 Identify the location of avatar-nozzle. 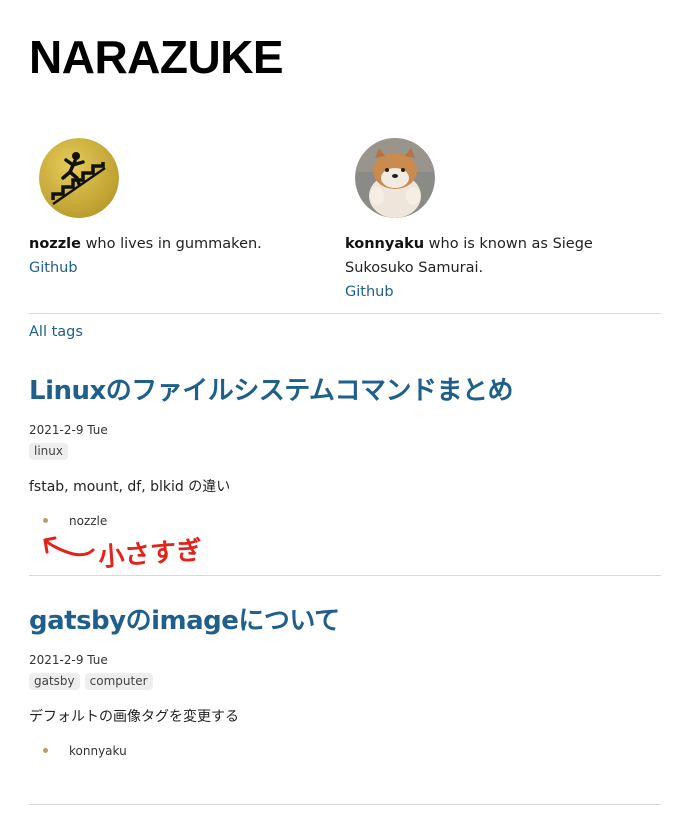
(79, 178).